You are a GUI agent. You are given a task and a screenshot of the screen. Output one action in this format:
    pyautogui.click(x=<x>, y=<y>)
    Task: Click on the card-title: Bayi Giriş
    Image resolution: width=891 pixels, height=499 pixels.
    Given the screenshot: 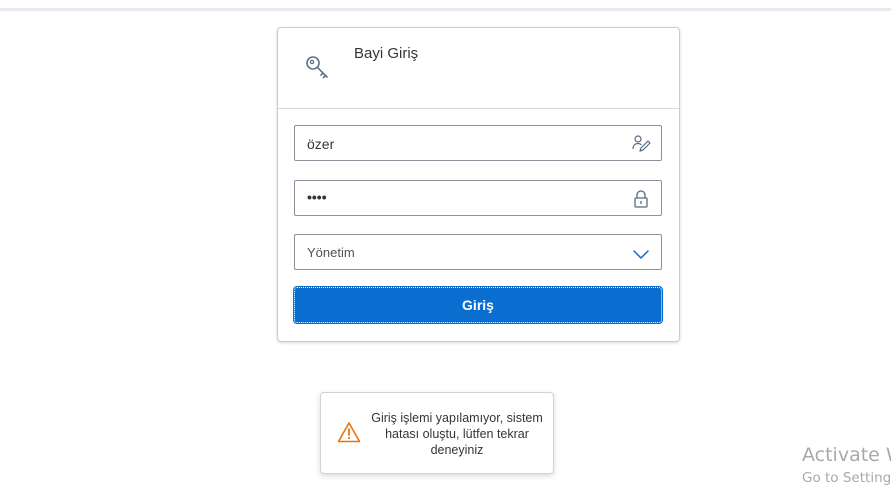 What is the action you would take?
    pyautogui.click(x=386, y=53)
    